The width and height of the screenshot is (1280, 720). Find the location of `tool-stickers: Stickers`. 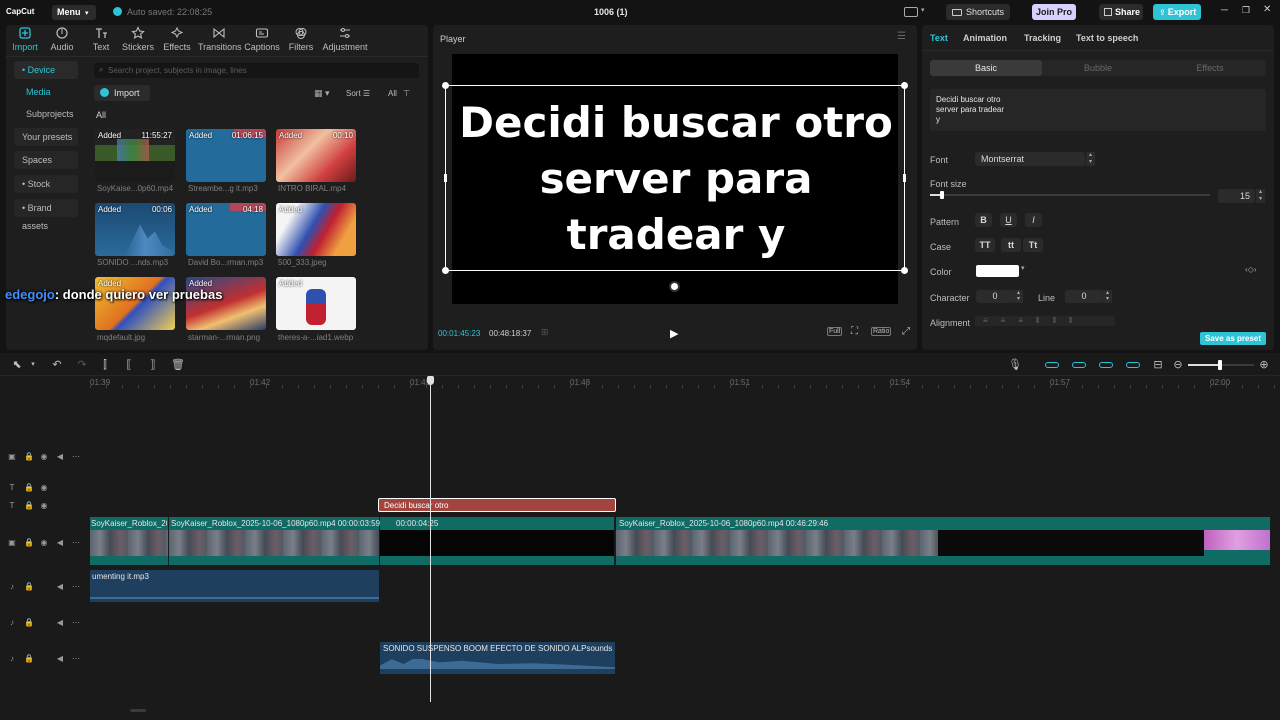

tool-stickers: Stickers is located at coordinates (138, 39).